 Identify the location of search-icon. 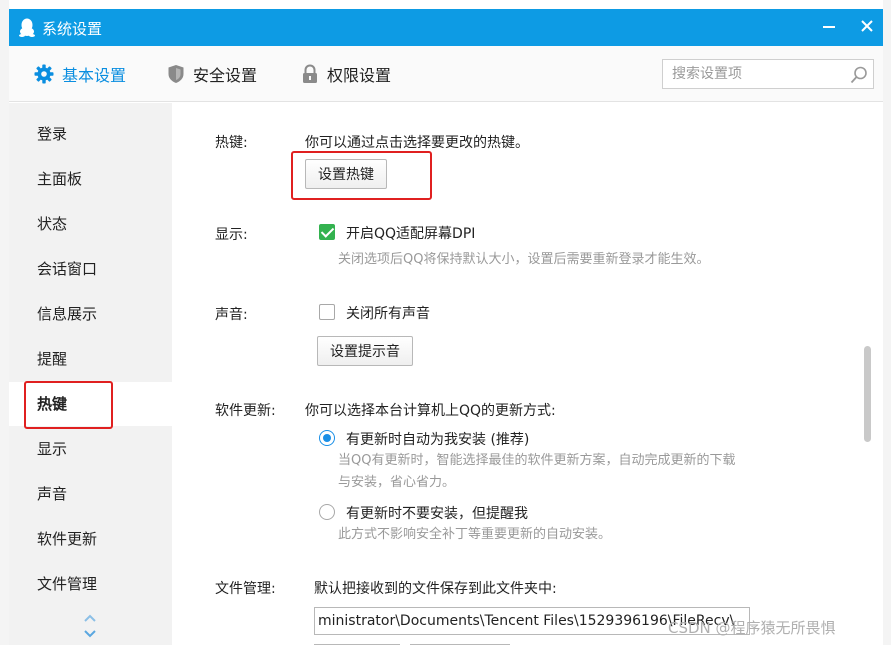
(859, 75).